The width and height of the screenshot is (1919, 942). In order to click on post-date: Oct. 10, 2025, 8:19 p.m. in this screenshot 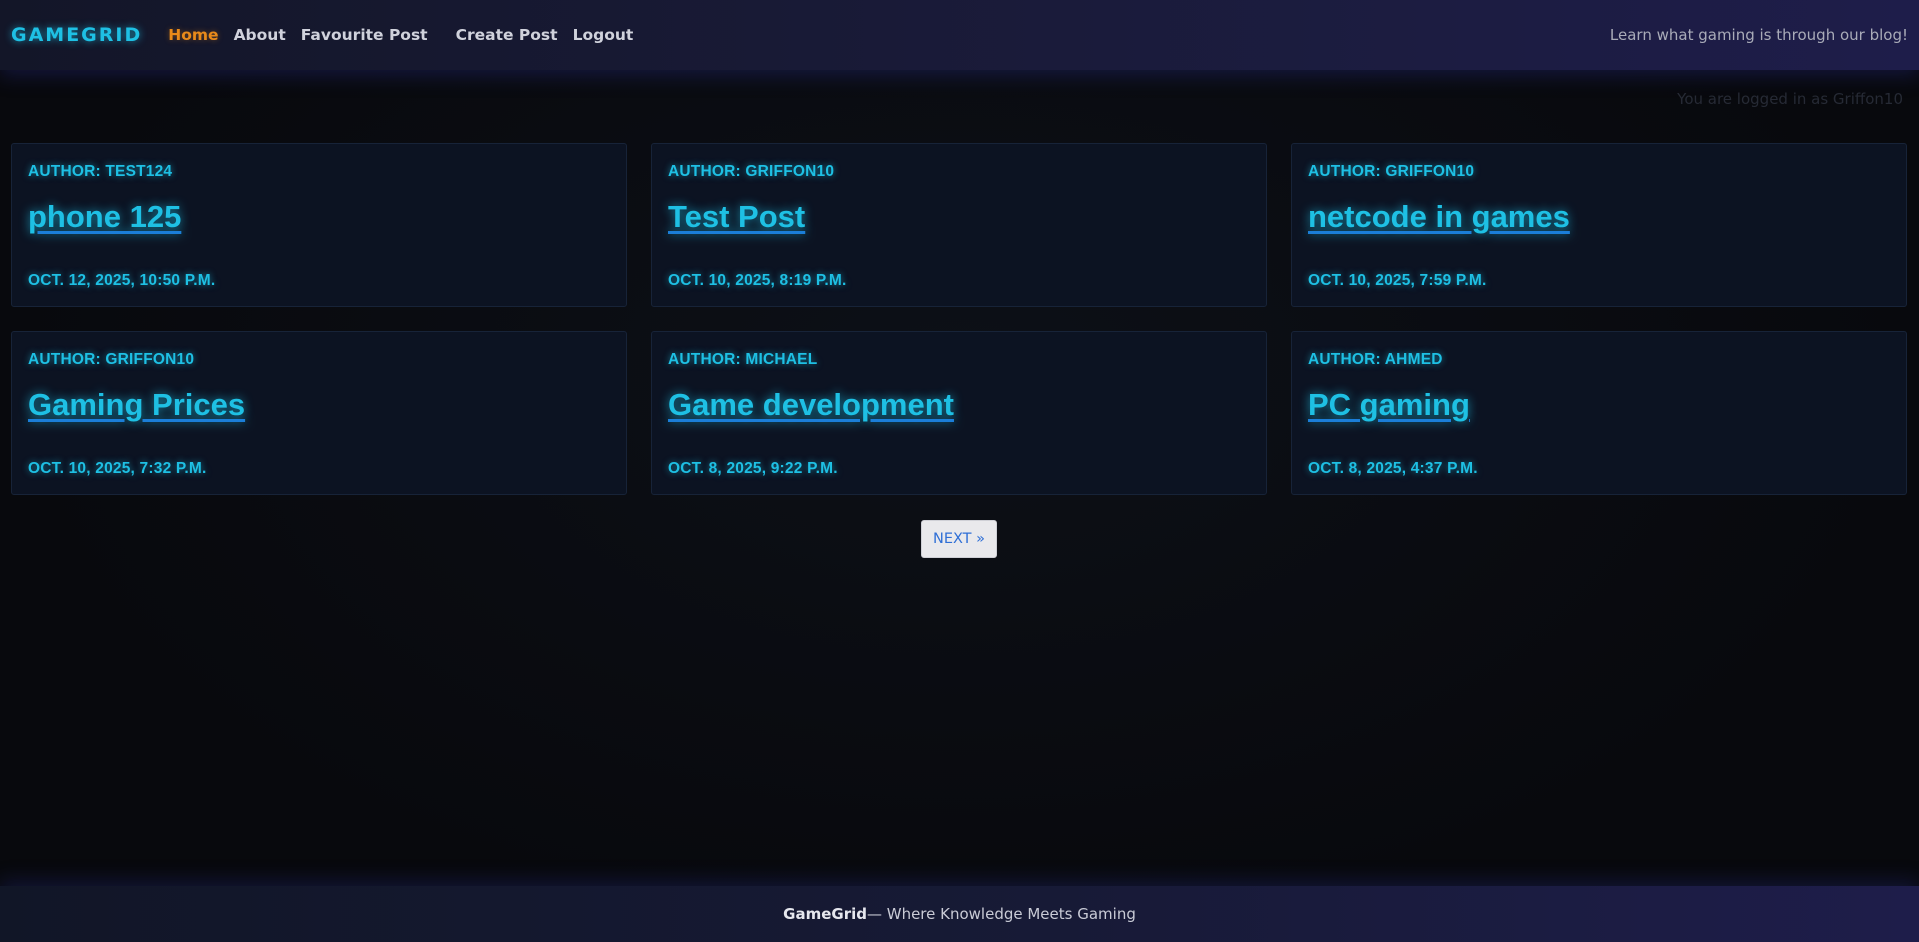, I will do `click(757, 280)`.